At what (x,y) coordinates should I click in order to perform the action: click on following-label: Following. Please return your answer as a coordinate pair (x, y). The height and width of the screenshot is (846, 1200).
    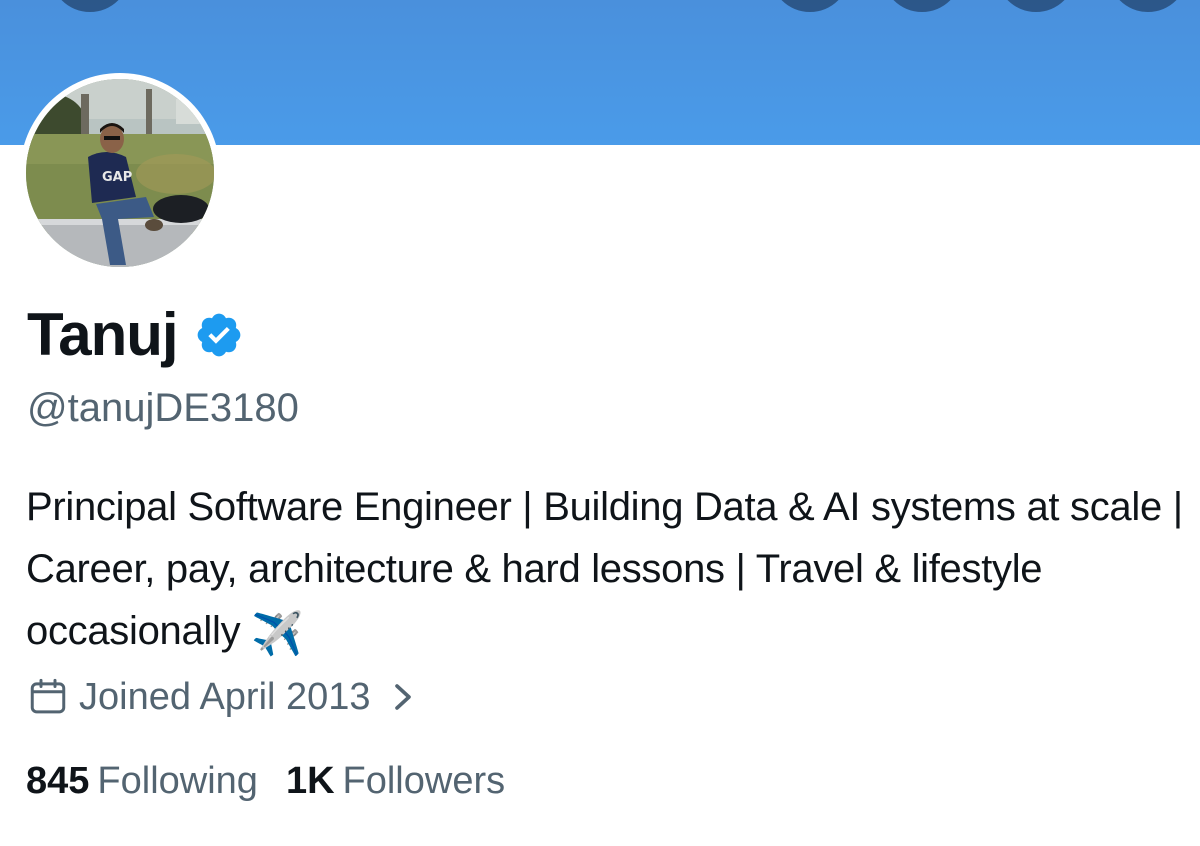
    Looking at the image, I should click on (177, 780).